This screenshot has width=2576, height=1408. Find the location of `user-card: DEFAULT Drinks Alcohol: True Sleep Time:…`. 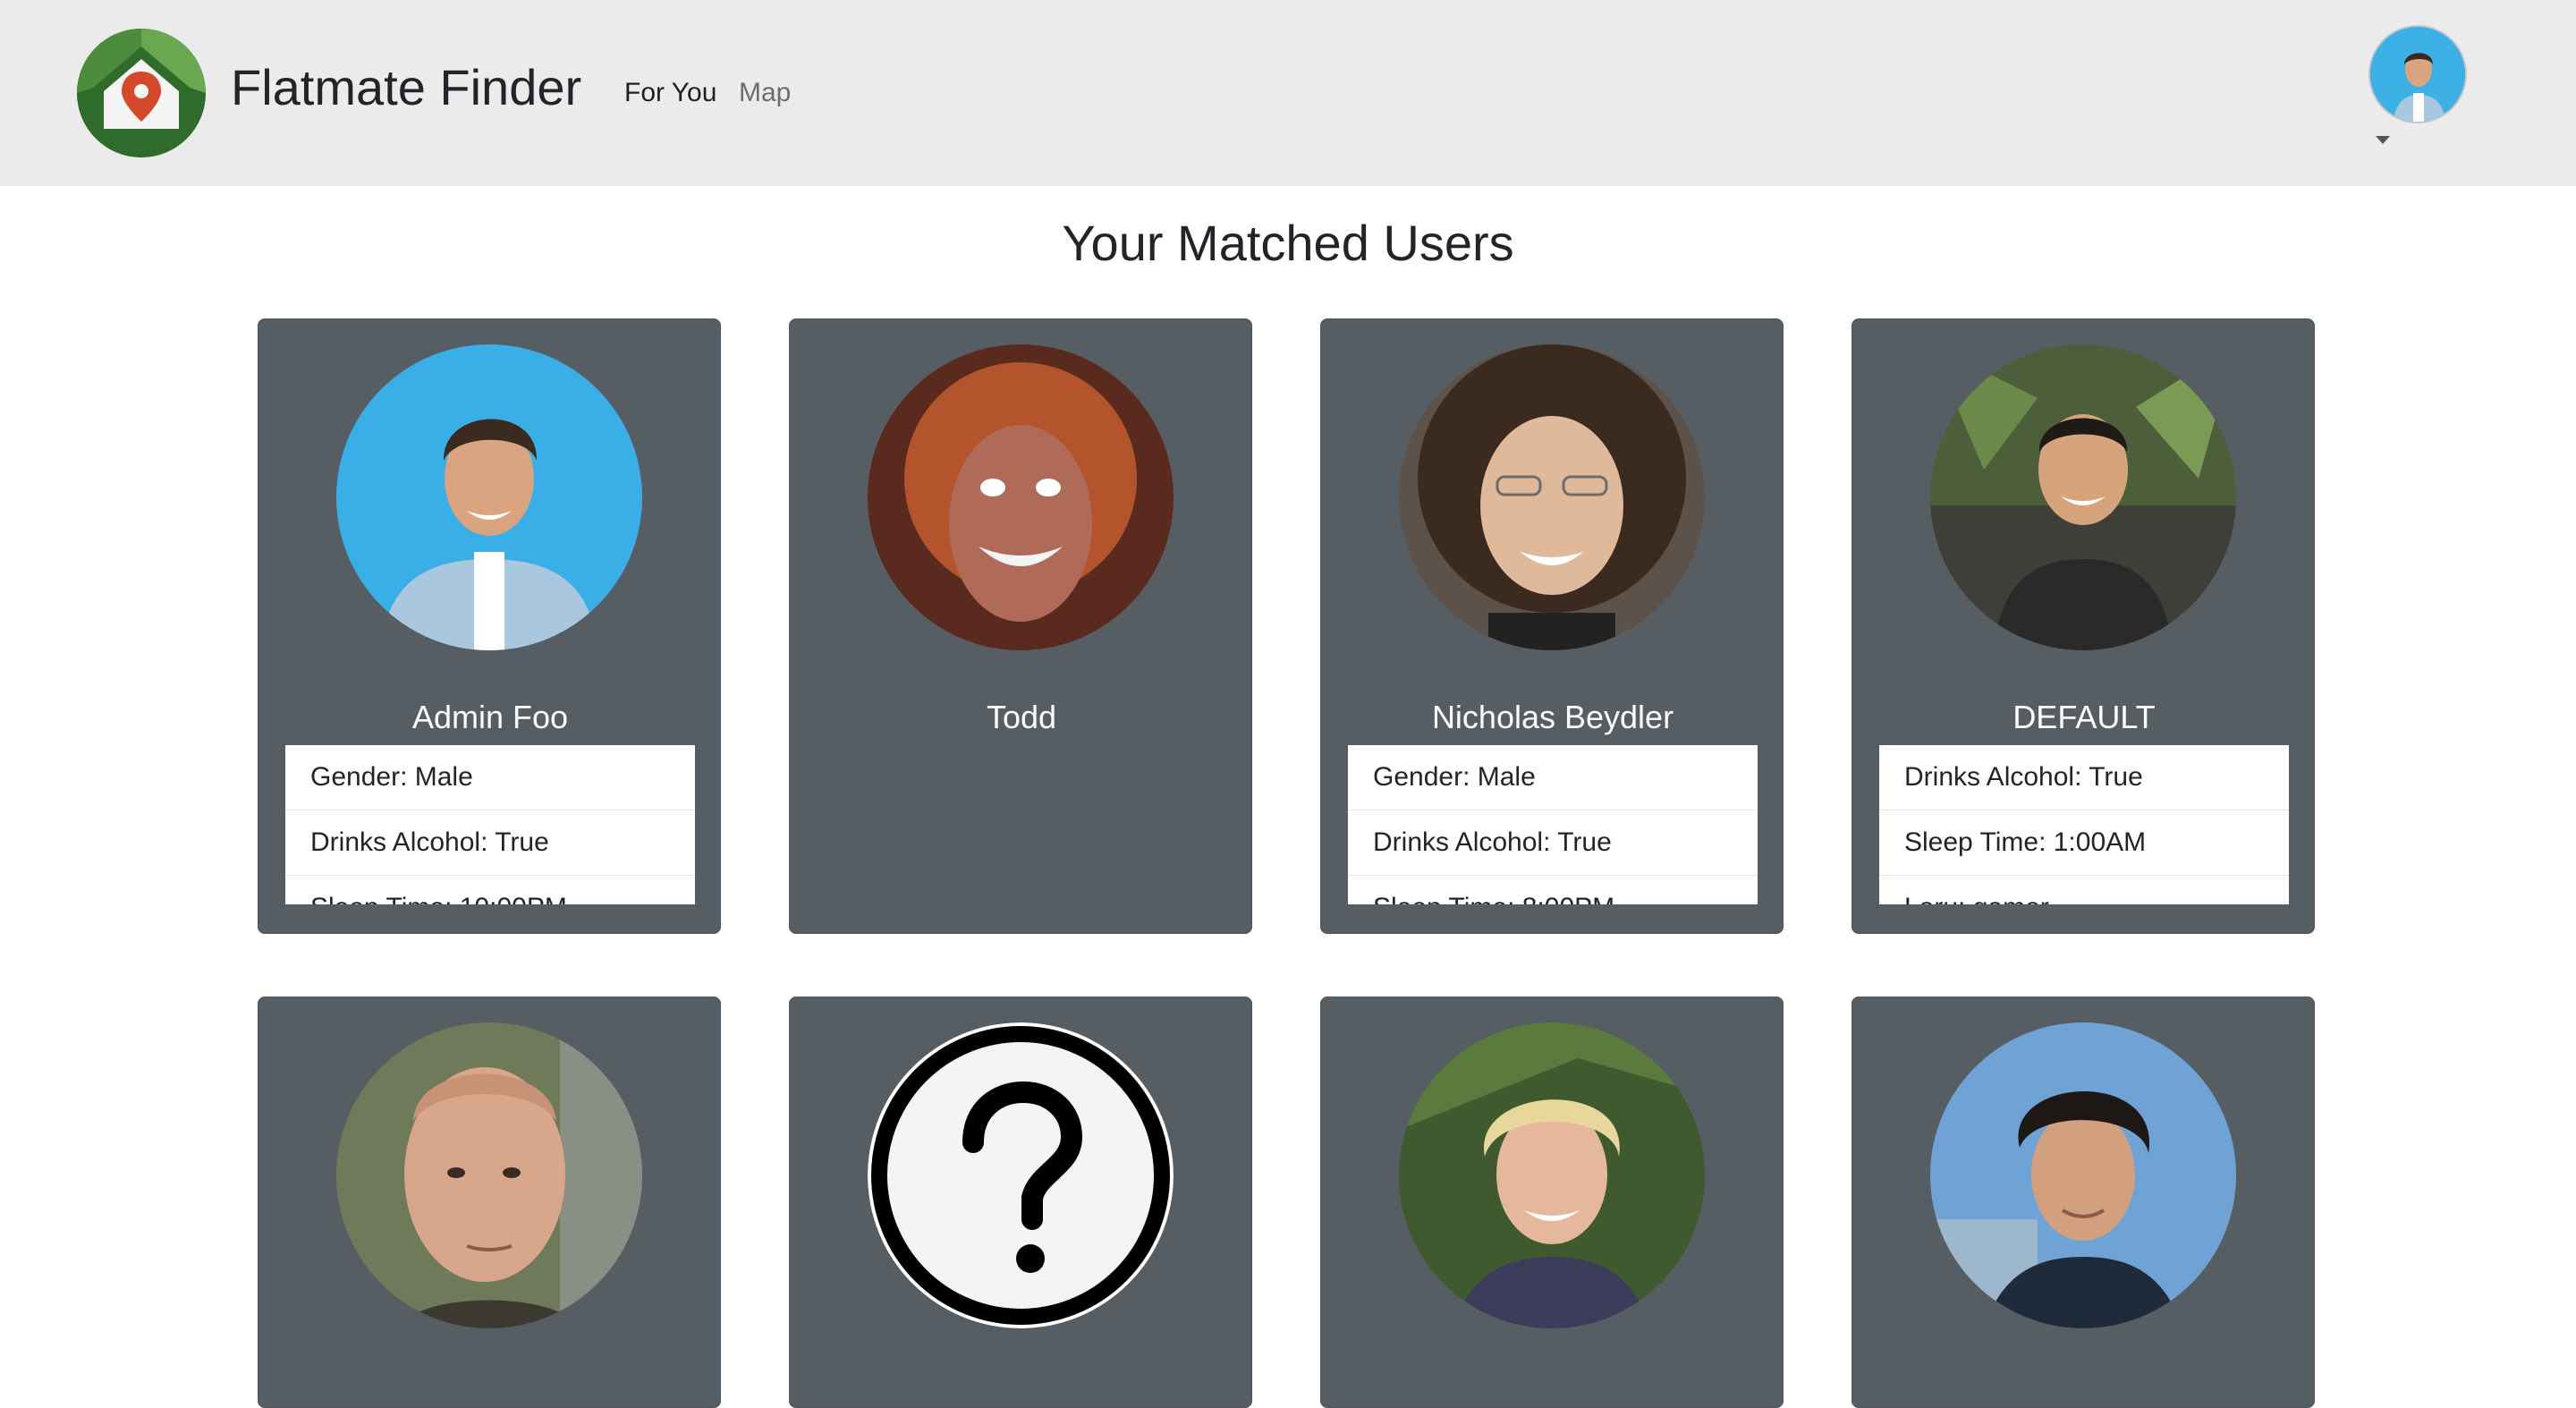

user-card: DEFAULT Drinks Alcohol: True Sleep Time:… is located at coordinates (2083, 626).